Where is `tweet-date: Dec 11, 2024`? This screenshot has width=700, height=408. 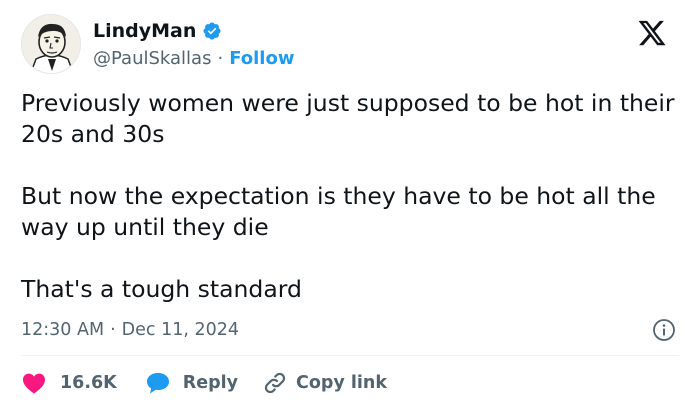
tweet-date: Dec 11, 2024 is located at coordinates (180, 330).